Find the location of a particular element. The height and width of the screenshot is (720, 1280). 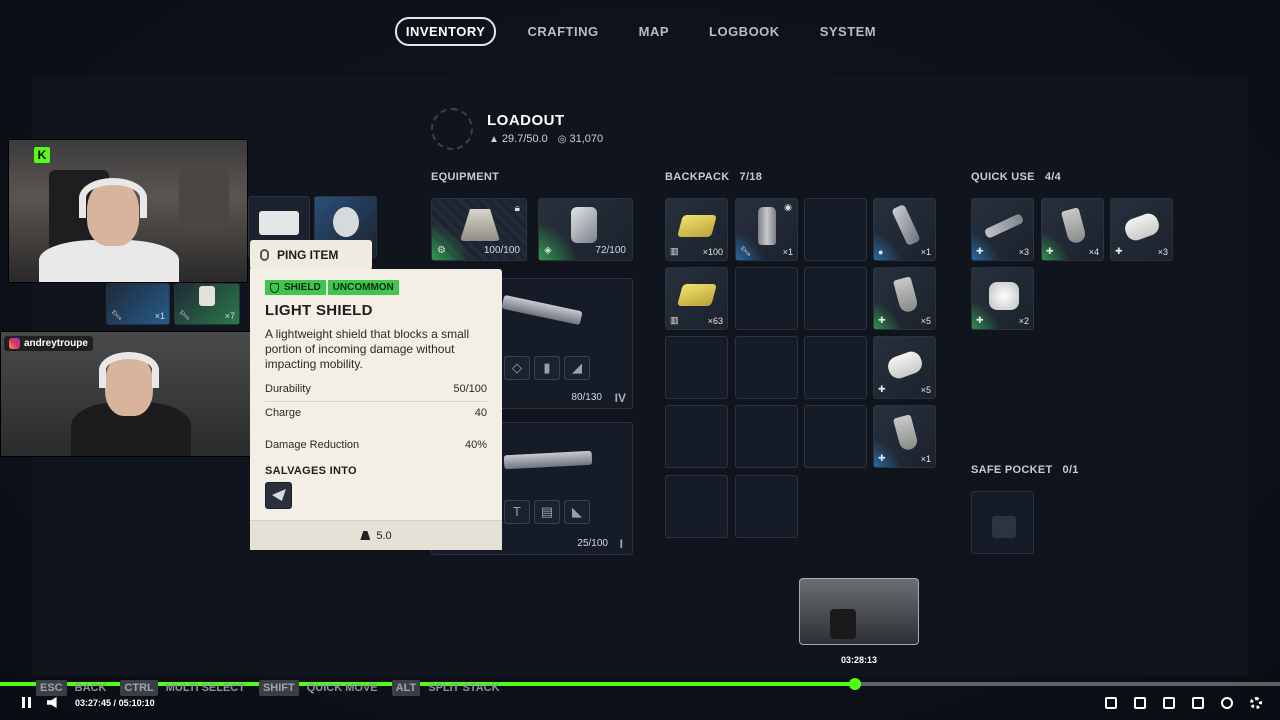

equipment-title: EQUIPMENT is located at coordinates (465, 177).